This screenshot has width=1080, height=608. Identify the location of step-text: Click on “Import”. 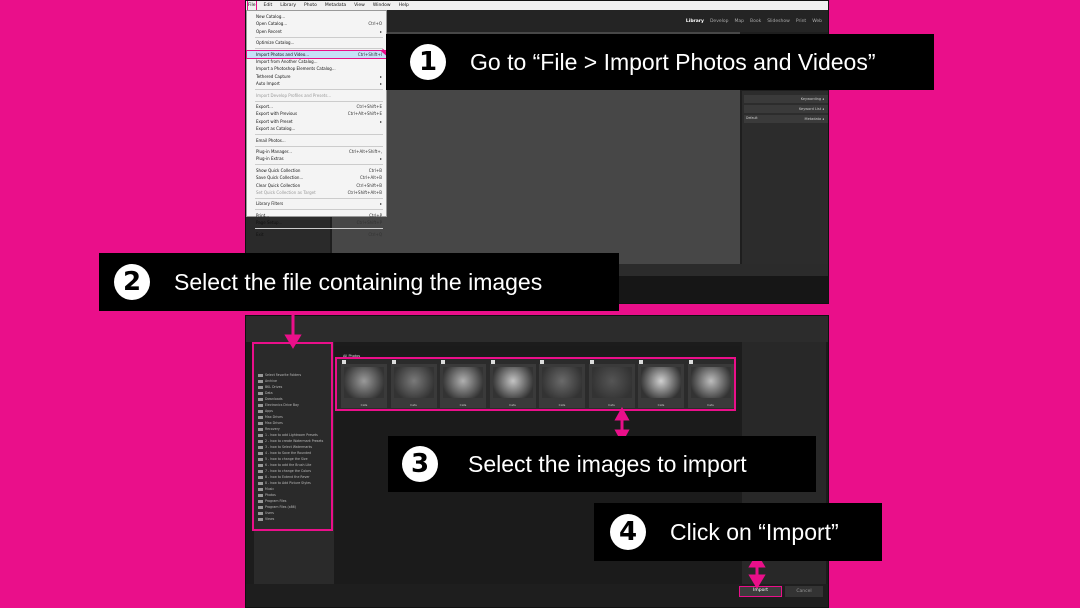
(754, 531).